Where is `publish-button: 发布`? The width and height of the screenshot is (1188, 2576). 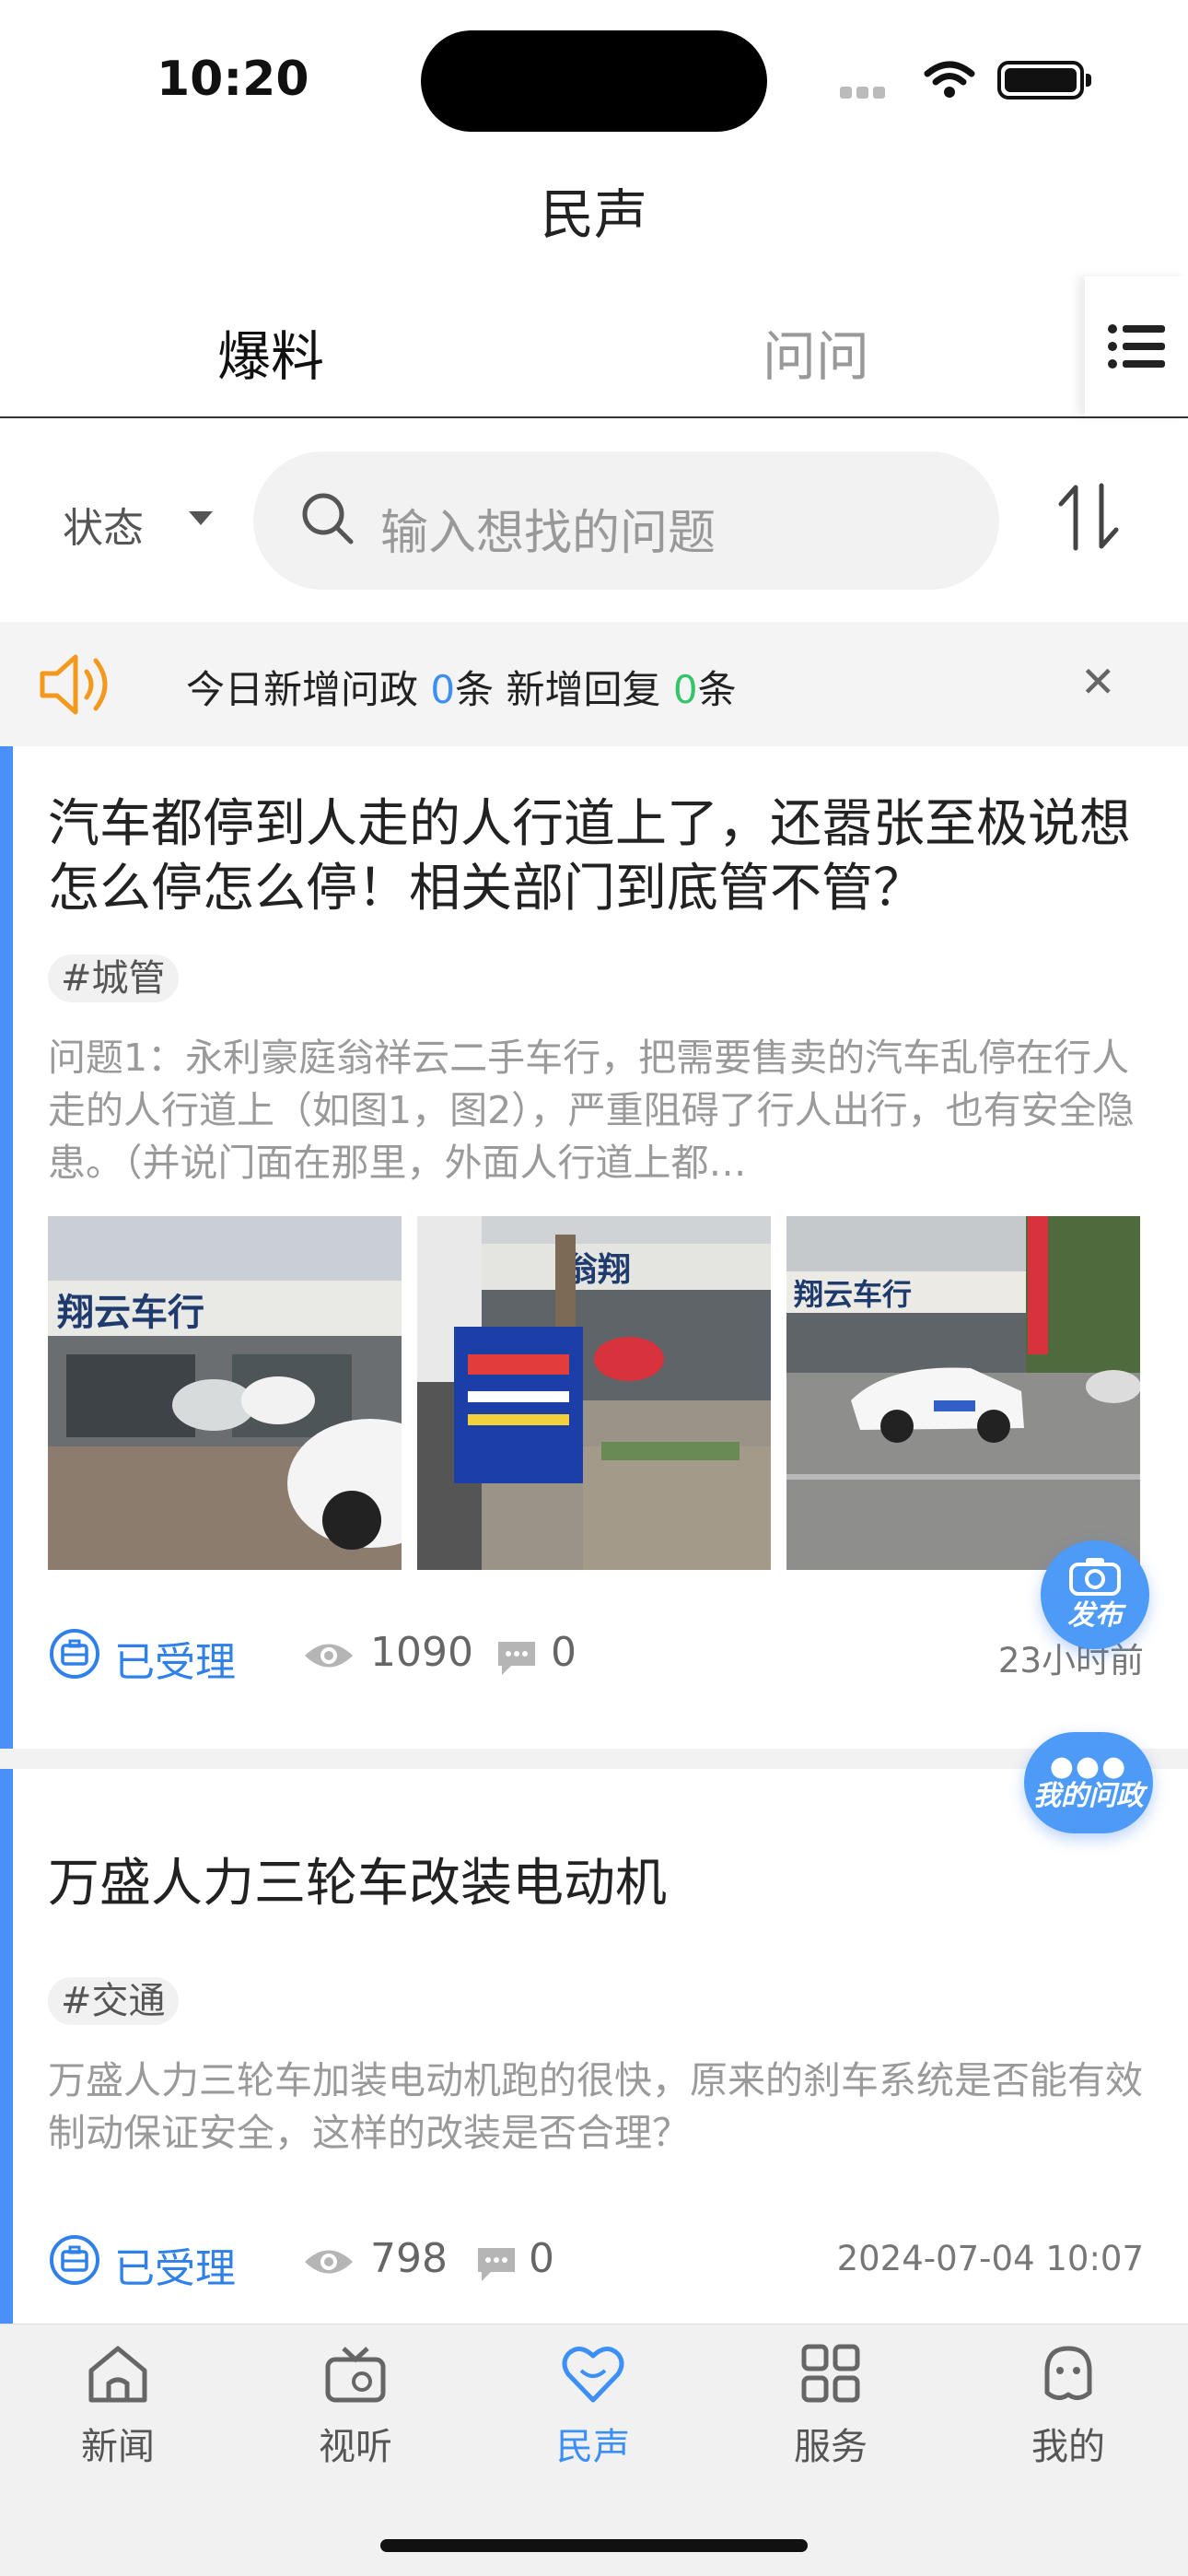 publish-button: 发布 is located at coordinates (1095, 1594).